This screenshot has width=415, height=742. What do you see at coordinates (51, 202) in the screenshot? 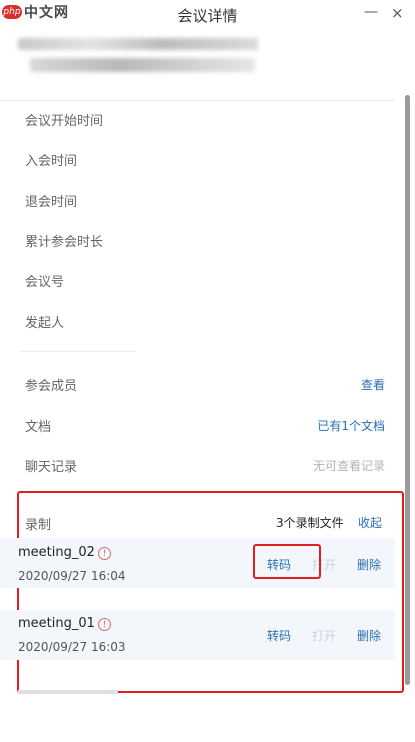
I see `leave-time-label: 退会时间` at bounding box center [51, 202].